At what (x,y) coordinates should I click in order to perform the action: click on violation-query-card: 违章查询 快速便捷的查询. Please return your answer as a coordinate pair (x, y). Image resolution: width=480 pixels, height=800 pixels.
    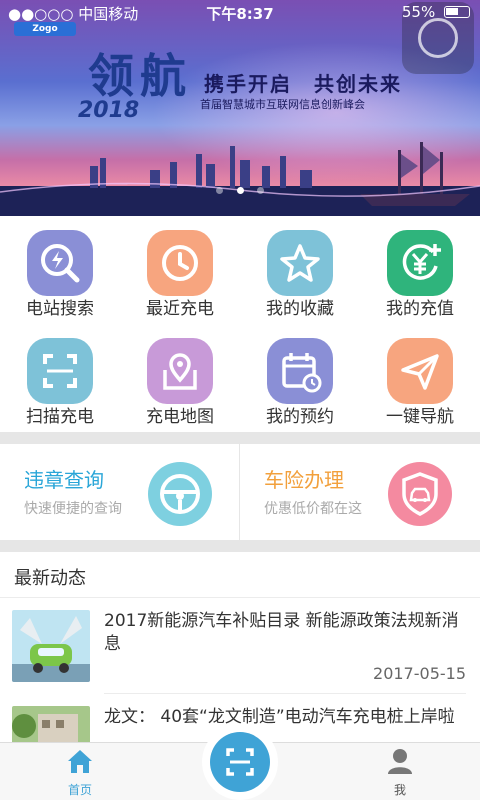
    Looking at the image, I should click on (120, 492).